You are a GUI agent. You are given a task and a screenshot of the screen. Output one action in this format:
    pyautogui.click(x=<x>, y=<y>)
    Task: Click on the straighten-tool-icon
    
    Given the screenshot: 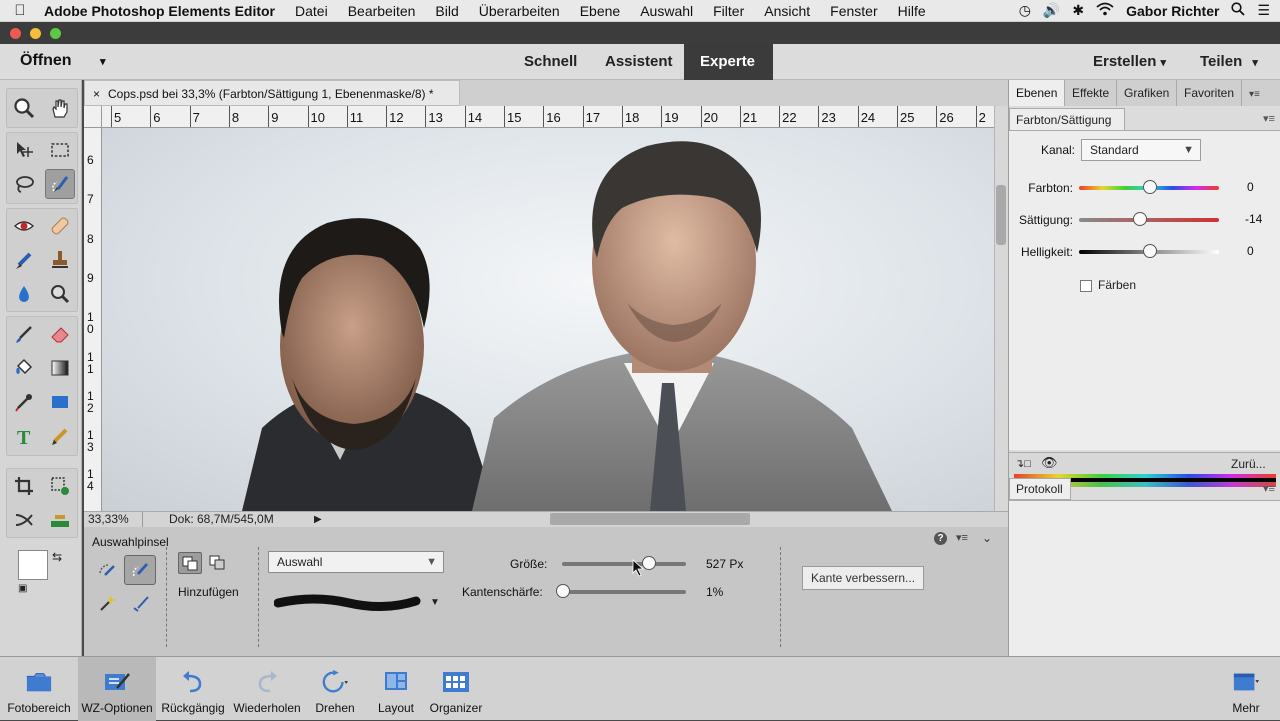 What is the action you would take?
    pyautogui.click(x=60, y=520)
    